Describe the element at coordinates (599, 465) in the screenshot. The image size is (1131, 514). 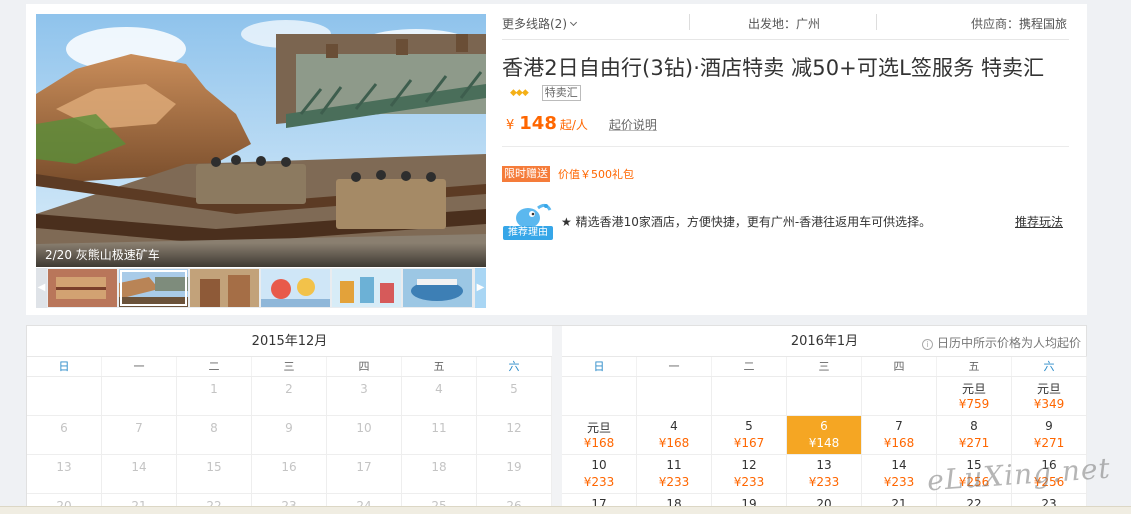
I see `day-number: 10` at that location.